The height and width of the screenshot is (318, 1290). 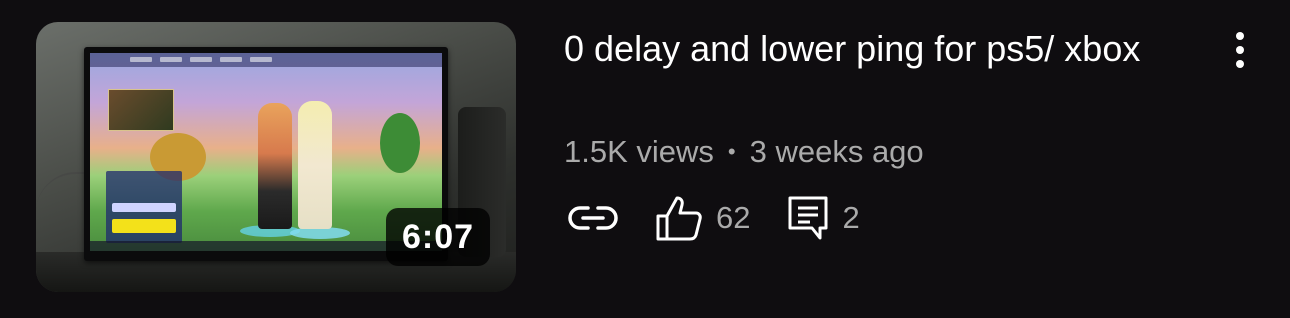 What do you see at coordinates (144, 207) in the screenshot?
I see `game-field` at bounding box center [144, 207].